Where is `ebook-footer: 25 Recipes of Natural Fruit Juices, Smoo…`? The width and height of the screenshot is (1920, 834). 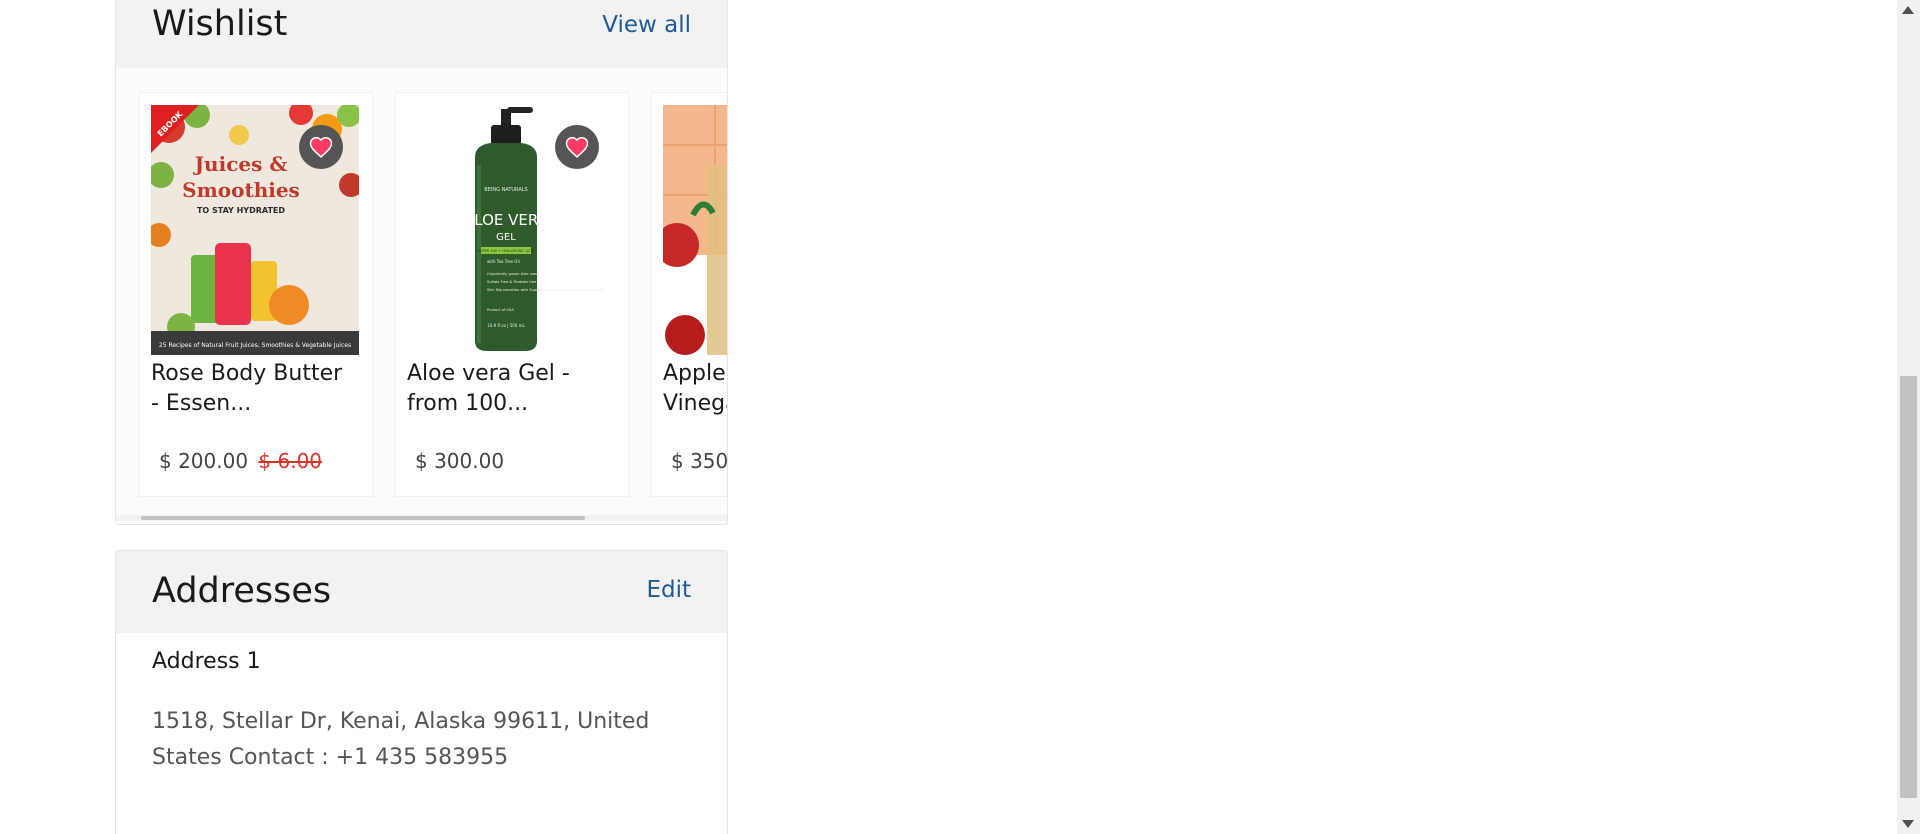 ebook-footer: 25 Recipes of Natural Fruit Juices, Smoo… is located at coordinates (255, 345).